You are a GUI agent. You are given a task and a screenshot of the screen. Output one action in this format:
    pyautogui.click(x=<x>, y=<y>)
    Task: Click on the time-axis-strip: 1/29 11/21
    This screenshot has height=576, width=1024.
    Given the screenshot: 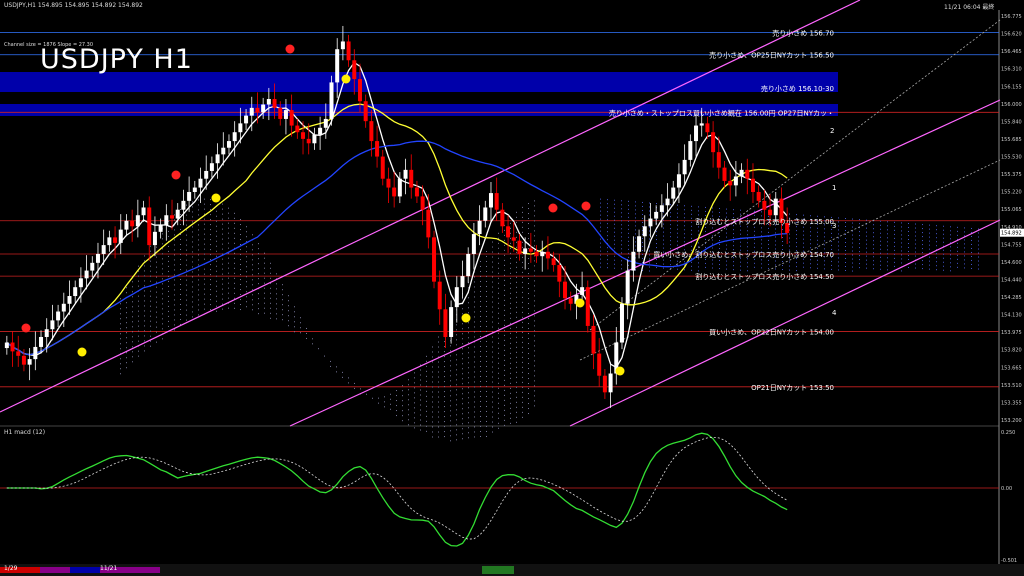 What is the action you would take?
    pyautogui.click(x=512, y=570)
    